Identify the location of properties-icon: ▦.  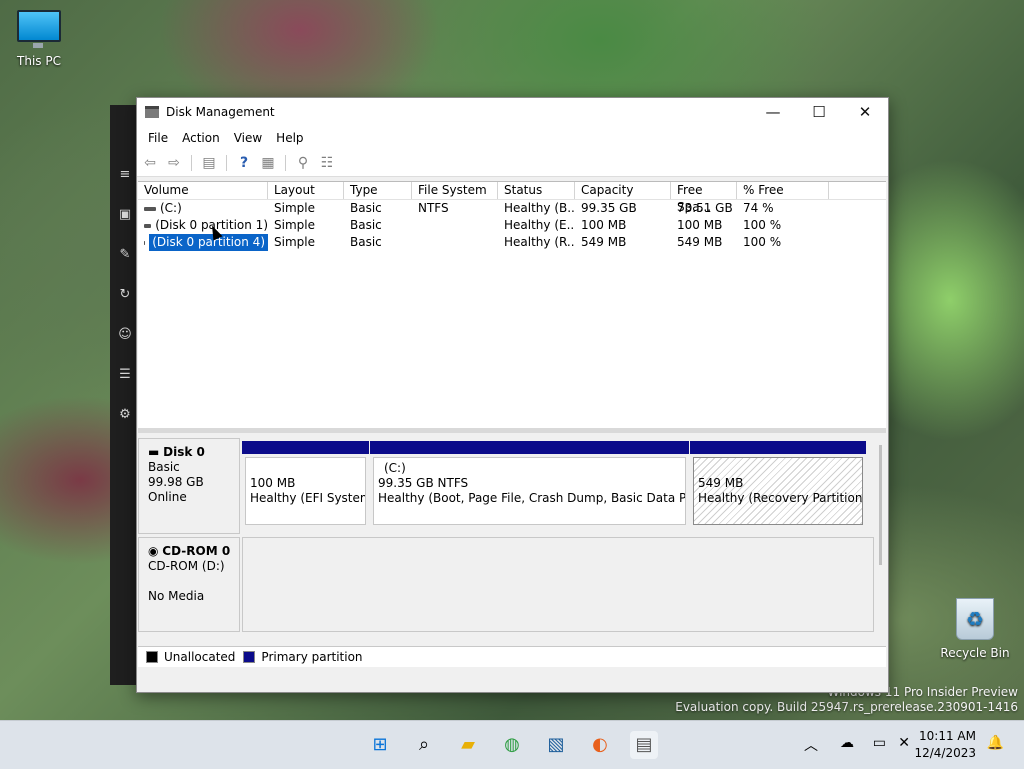
(268, 163).